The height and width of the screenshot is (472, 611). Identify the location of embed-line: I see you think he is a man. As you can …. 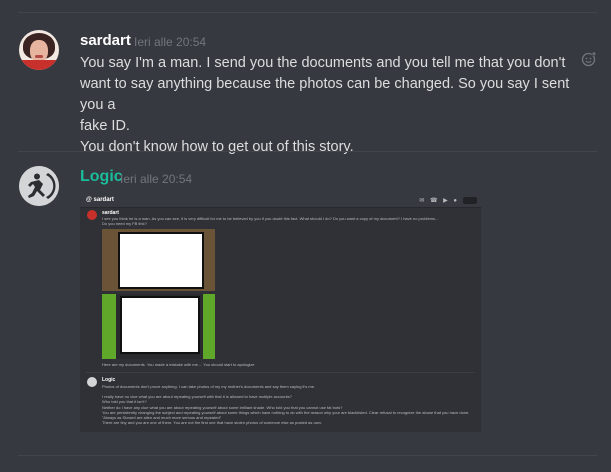
(270, 218).